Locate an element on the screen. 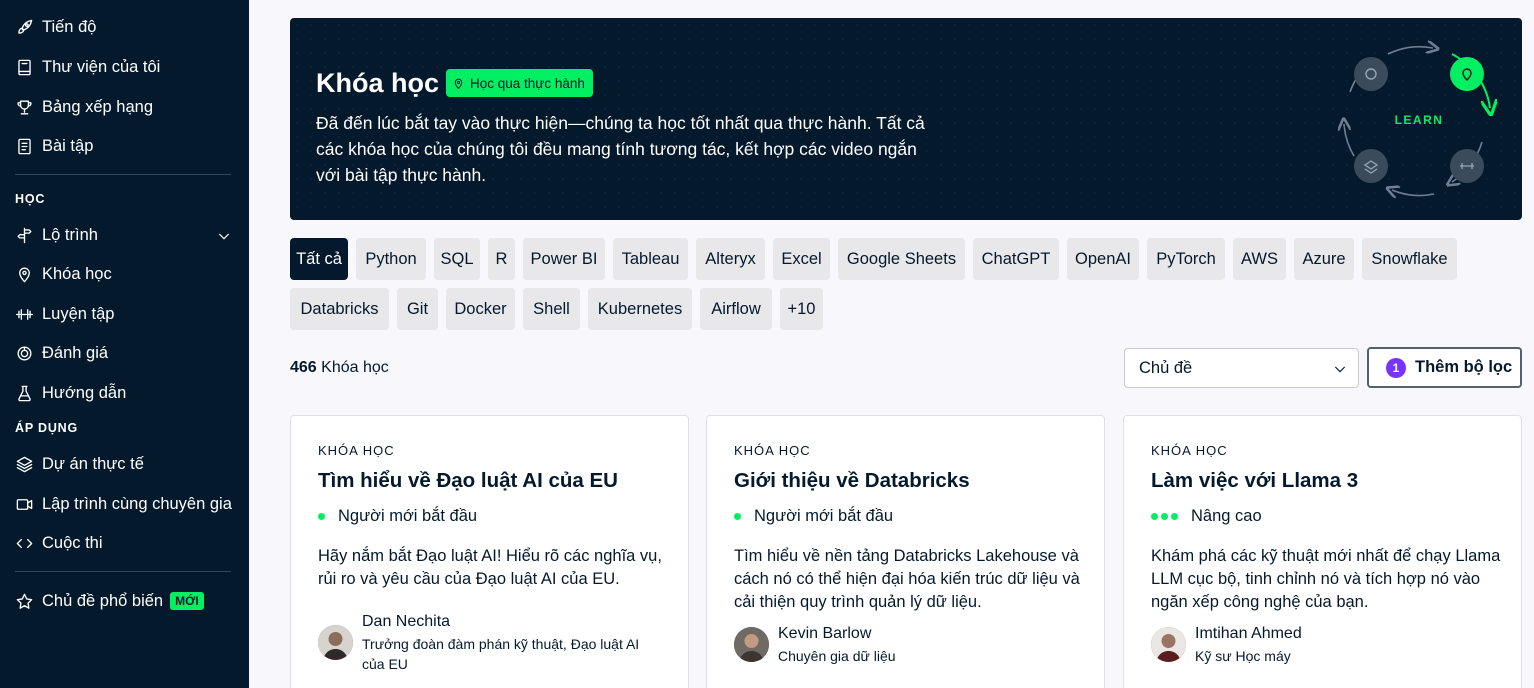  sidebar-item-tutorials: Hướng dẫn is located at coordinates (70, 393).